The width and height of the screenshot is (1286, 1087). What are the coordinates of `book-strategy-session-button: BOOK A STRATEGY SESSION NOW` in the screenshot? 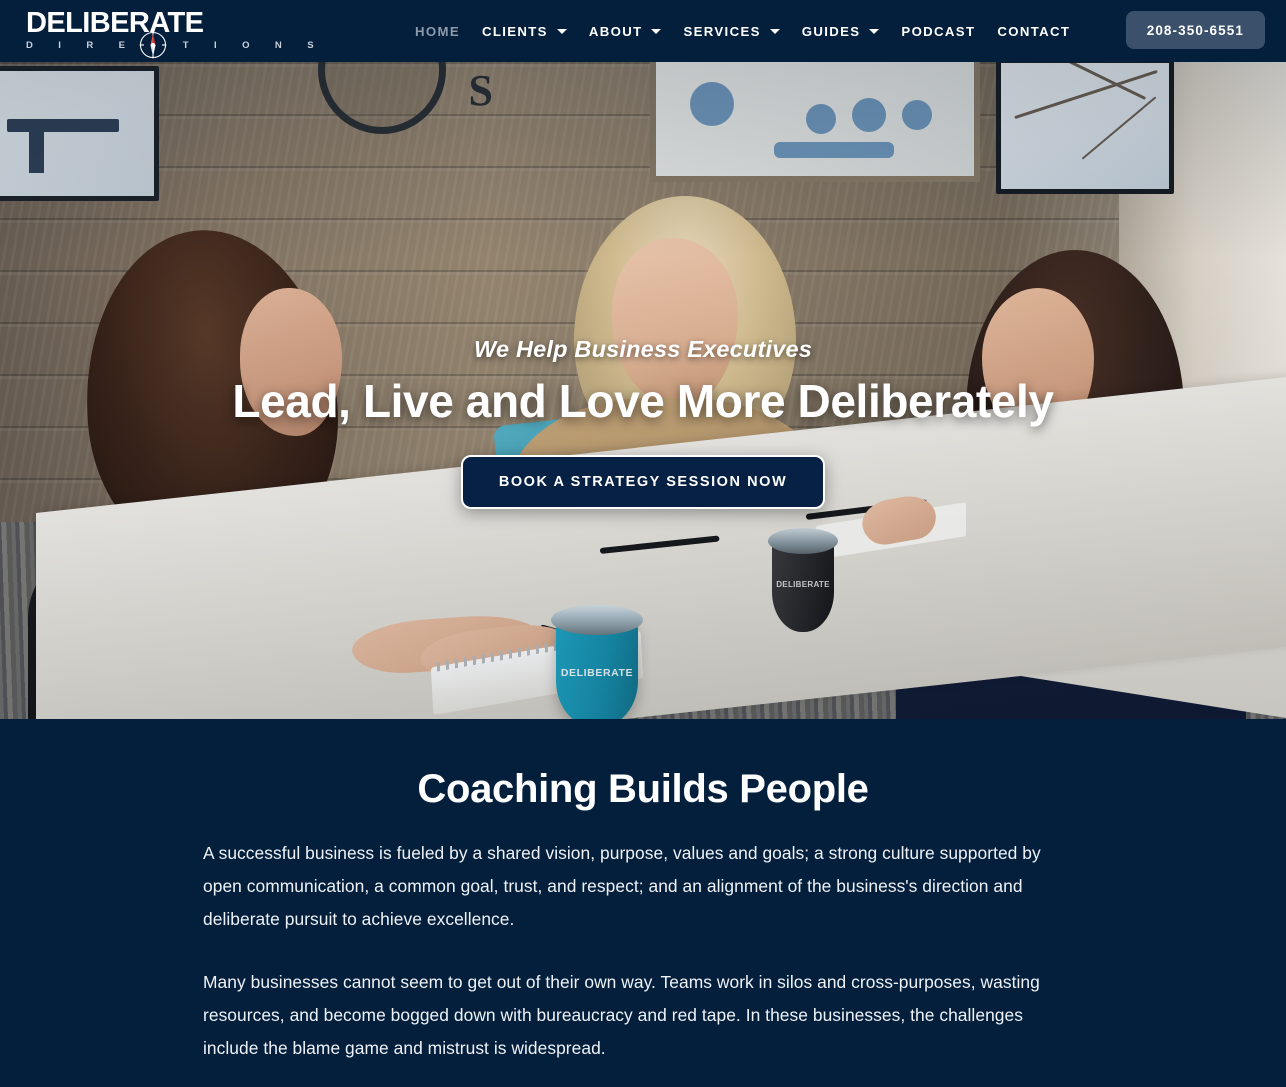 It's located at (643, 482).